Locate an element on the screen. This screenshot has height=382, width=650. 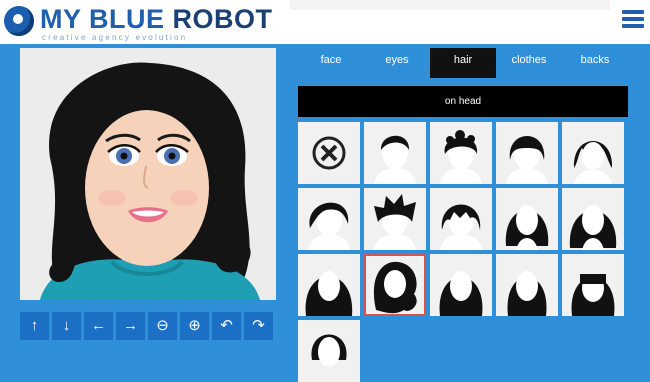
hair-option-spiky is located at coordinates (395, 219).